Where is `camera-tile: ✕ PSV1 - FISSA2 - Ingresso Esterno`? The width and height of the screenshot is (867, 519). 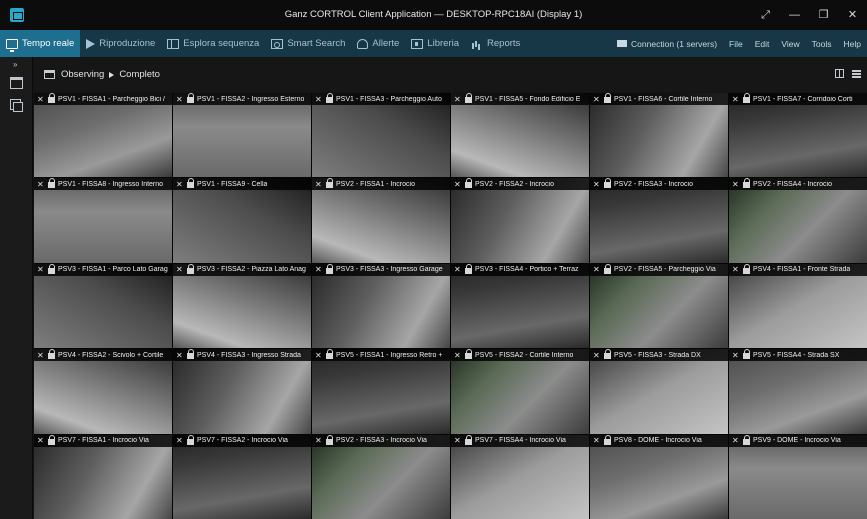 camera-tile: ✕ PSV1 - FISSA2 - Ingresso Esterno is located at coordinates (242, 135).